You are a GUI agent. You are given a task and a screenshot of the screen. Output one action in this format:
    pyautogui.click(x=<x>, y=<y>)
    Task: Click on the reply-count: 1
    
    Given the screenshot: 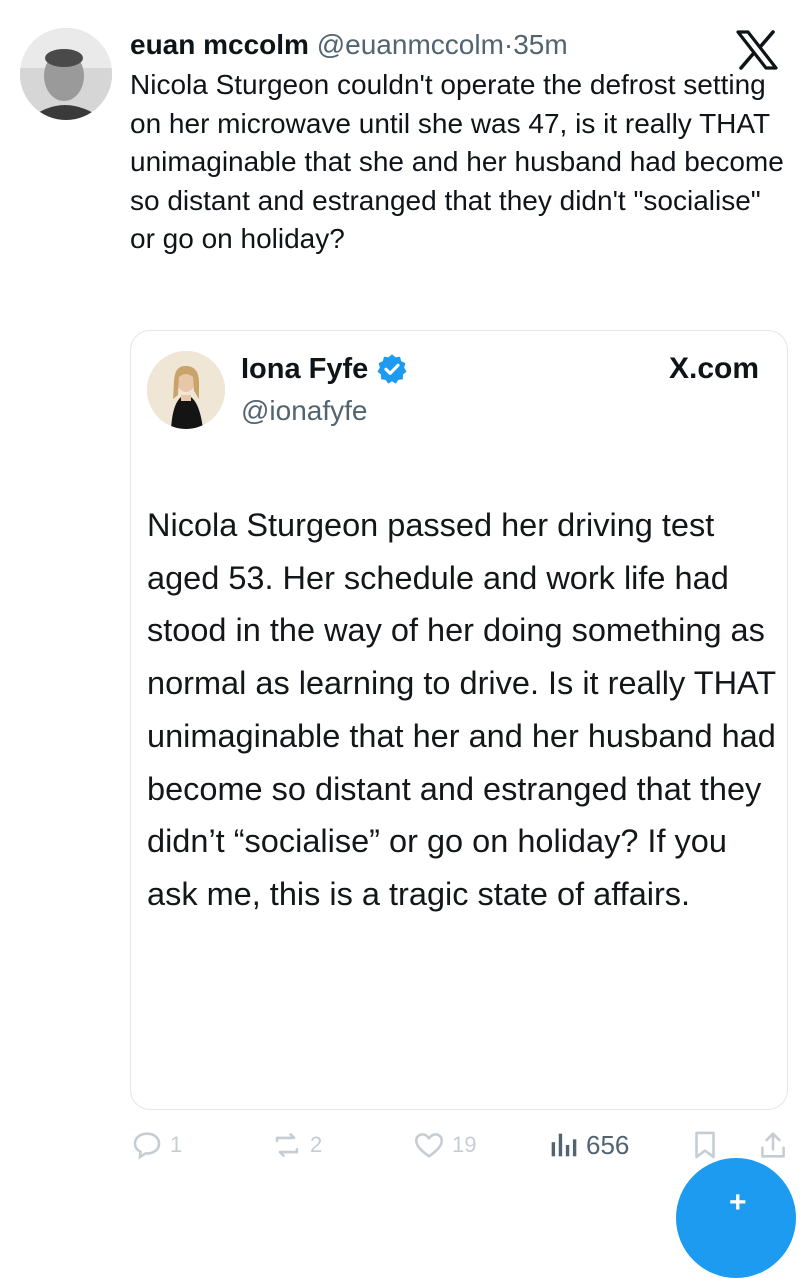 What is the action you would take?
    pyautogui.click(x=176, y=1144)
    